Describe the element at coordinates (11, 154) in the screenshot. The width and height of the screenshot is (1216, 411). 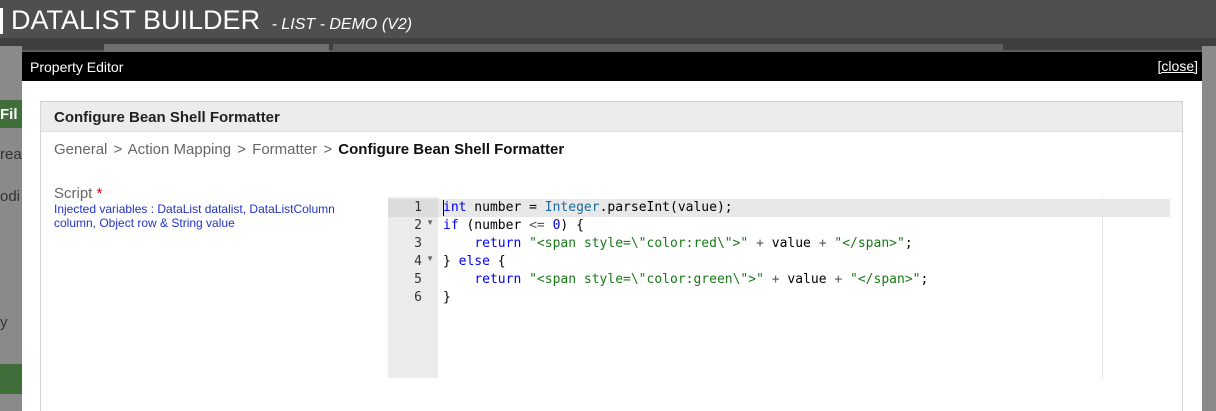
I see `bg-fragment: rea` at that location.